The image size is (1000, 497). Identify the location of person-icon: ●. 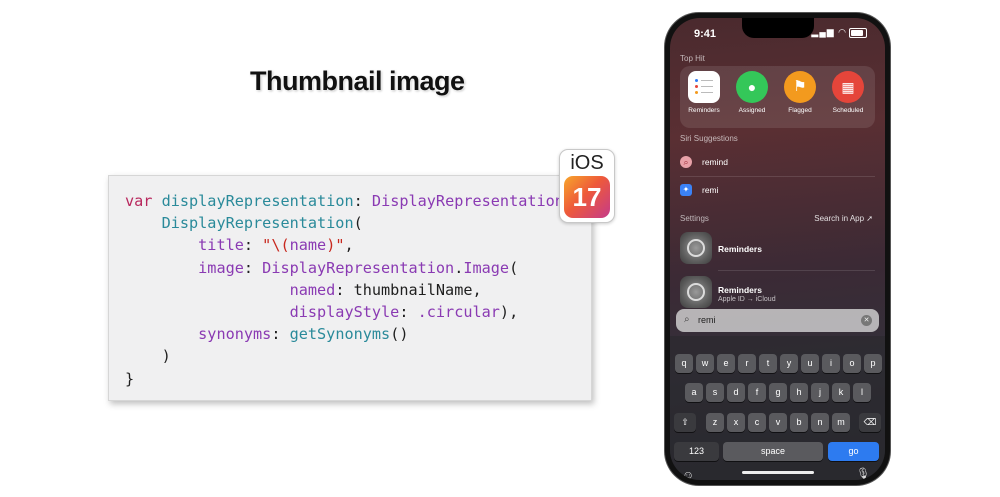
(752, 87).